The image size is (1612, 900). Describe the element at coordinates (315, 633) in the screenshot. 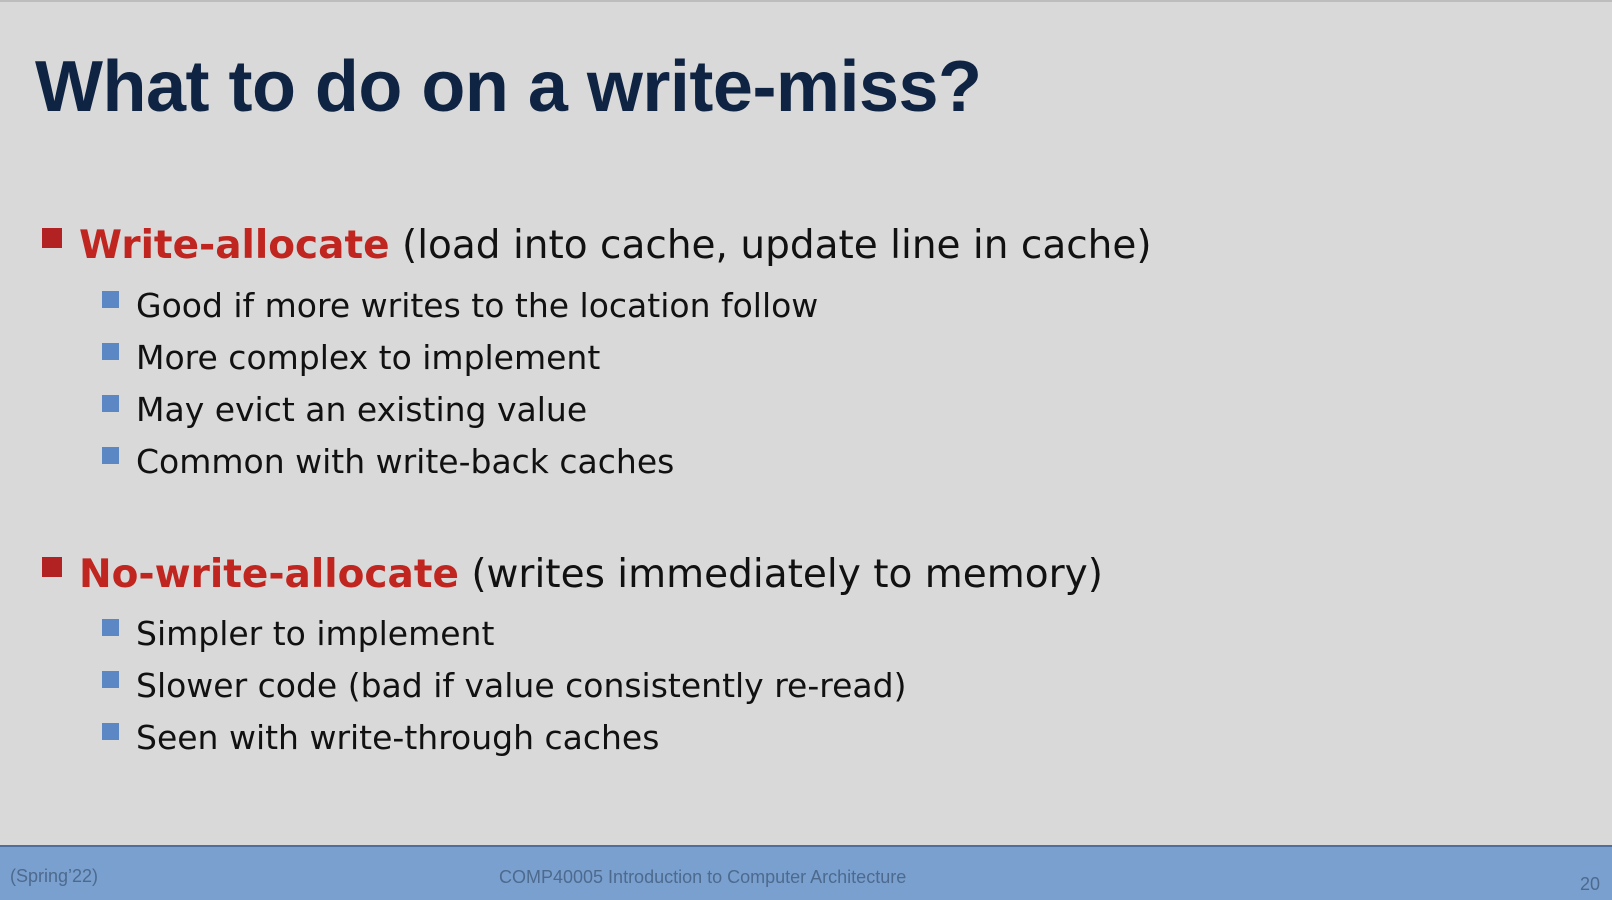

I see `sub-bullet-text: Simpler to implement` at that location.